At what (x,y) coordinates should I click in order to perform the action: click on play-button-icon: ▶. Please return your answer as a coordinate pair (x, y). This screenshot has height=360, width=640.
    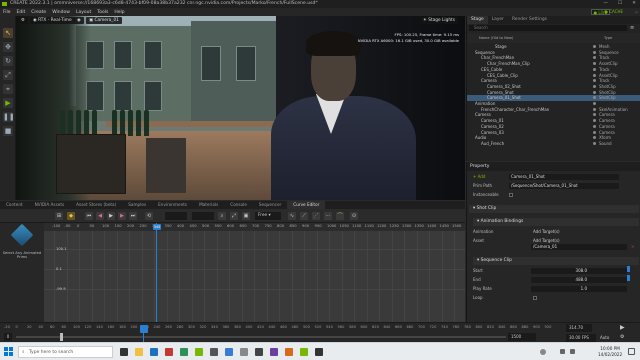
    Looking at the image, I should click on (111, 216).